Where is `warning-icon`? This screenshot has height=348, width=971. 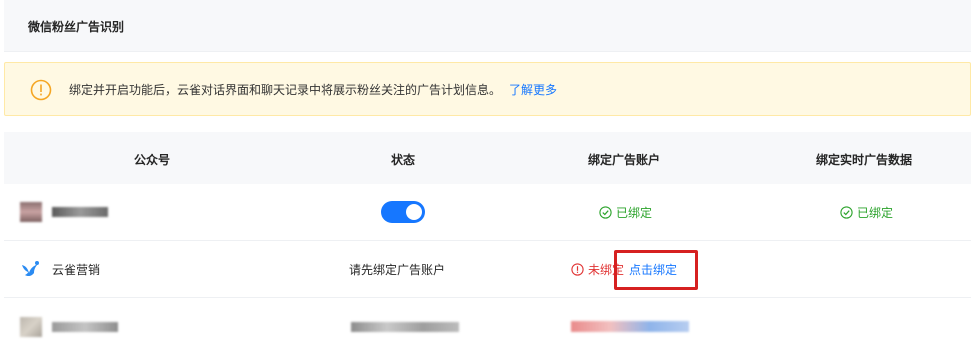 warning-icon is located at coordinates (41, 90).